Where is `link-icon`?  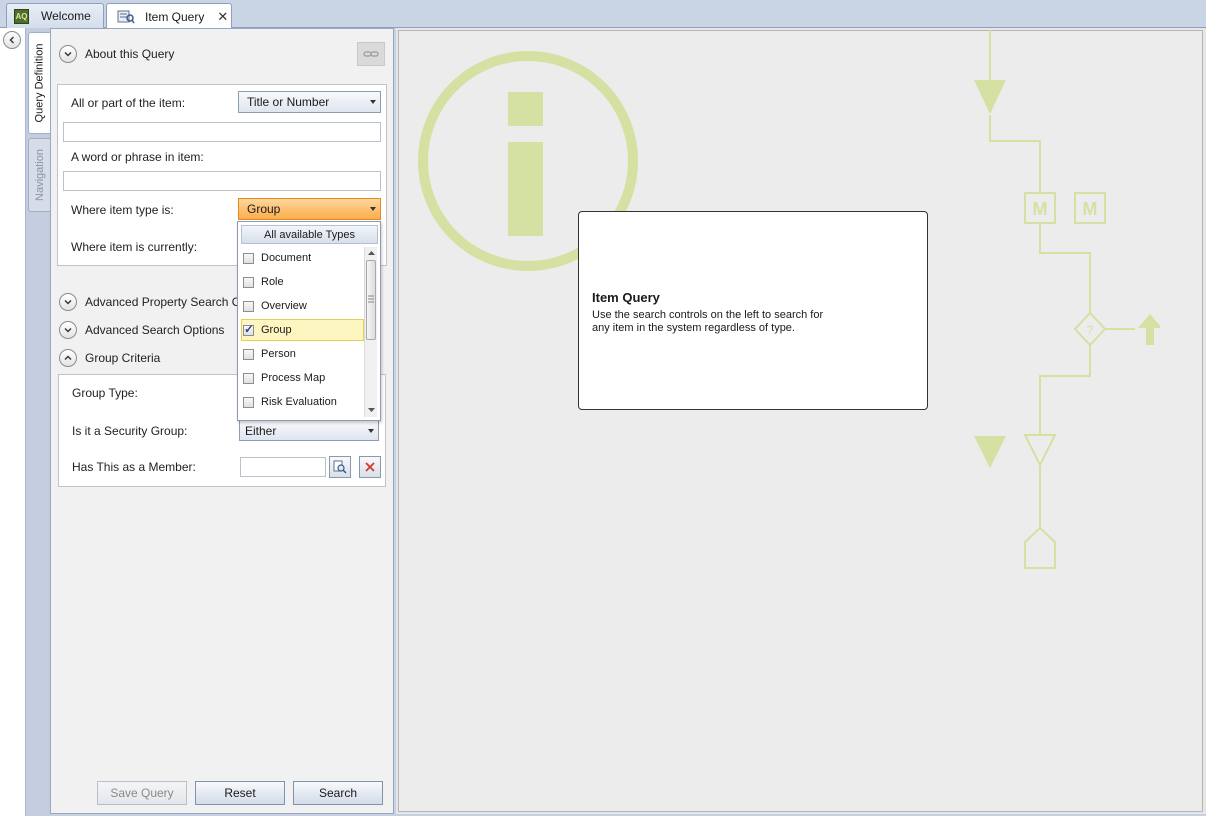 link-icon is located at coordinates (371, 54).